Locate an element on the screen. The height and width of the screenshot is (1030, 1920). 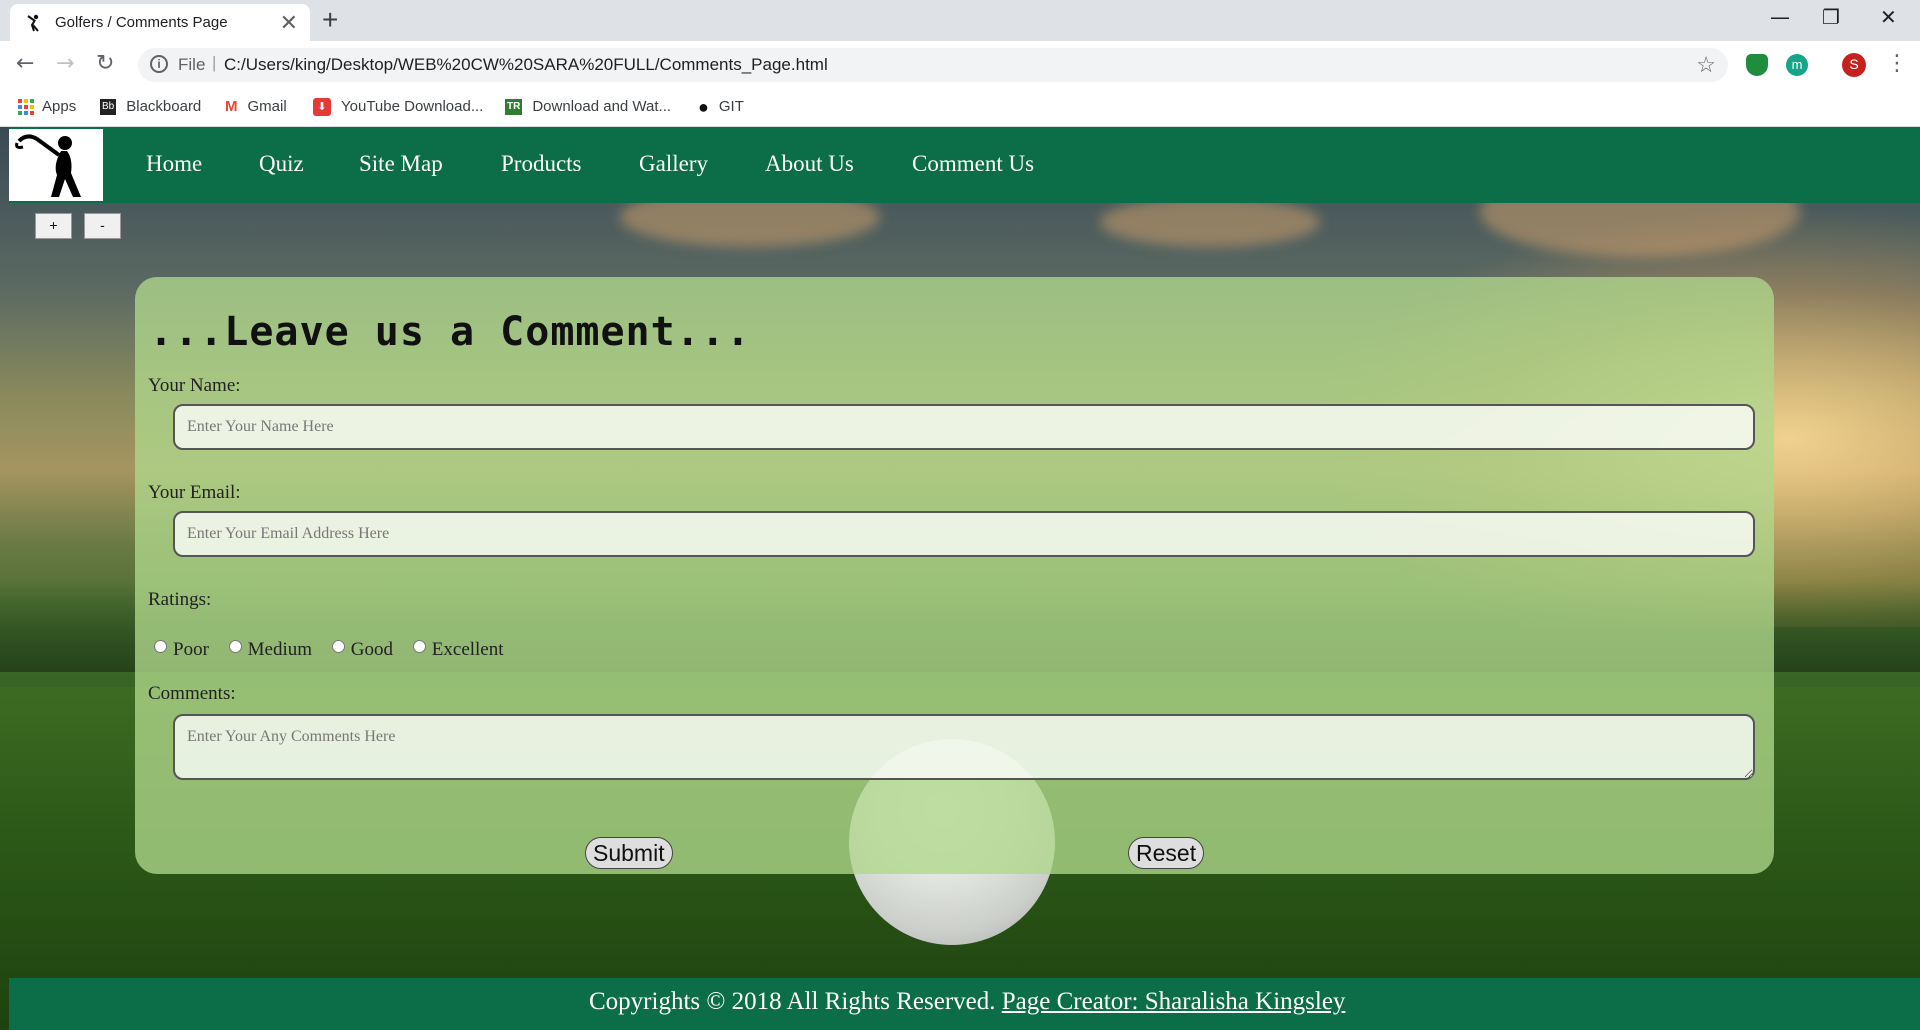
rating-option-excellent: Excellent is located at coordinates (455, 650).